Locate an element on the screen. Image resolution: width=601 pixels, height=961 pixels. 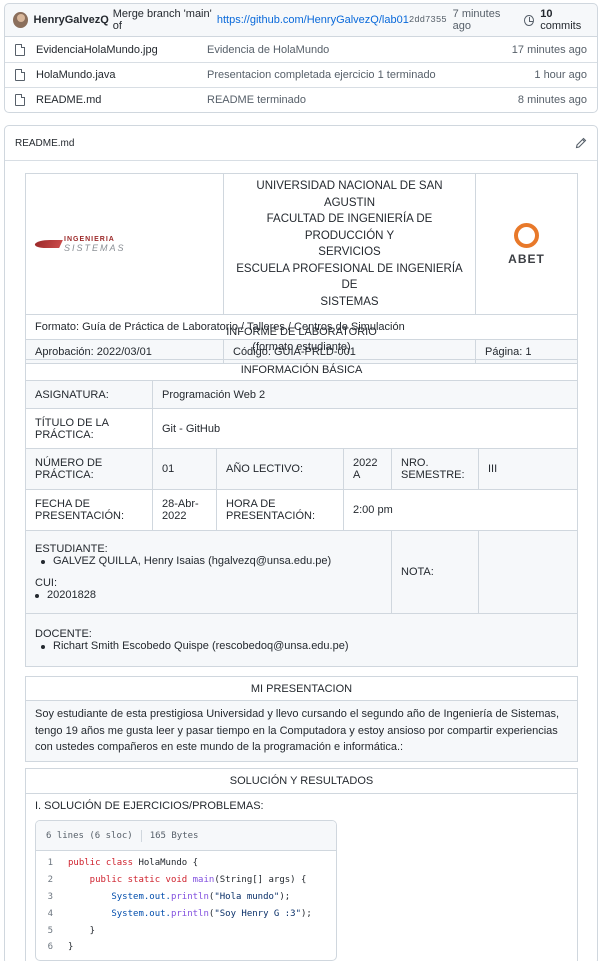
solucion-subtitle: I. SOLUCIÓN DE EJERCICIOS/PROBLEMAS: is located at coordinates (149, 806).